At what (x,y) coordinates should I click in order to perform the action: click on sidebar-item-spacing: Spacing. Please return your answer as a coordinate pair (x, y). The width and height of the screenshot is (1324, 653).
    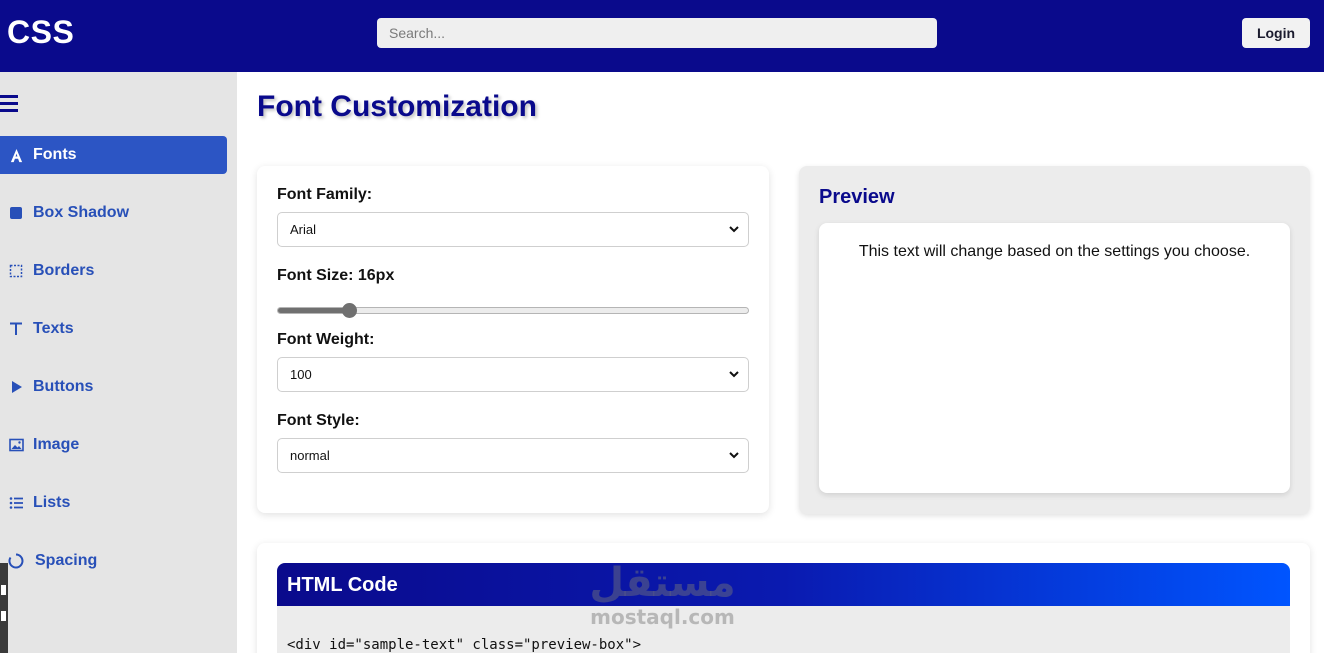
    Looking at the image, I should click on (113, 561).